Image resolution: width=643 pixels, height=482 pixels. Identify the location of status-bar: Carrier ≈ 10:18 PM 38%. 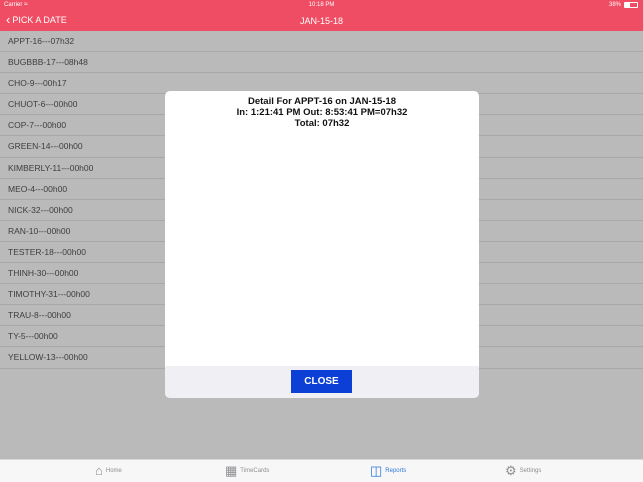
(321, 5).